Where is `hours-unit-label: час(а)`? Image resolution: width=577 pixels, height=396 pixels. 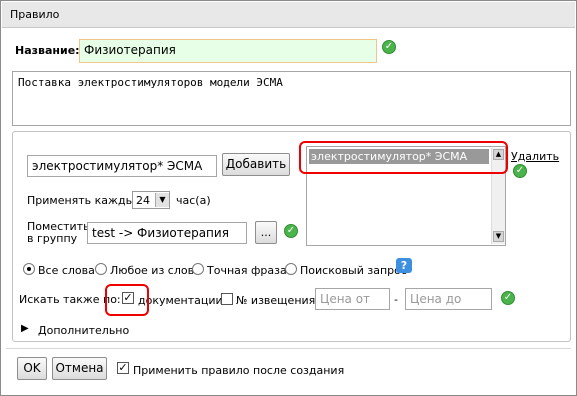
hours-unit-label: час(а) is located at coordinates (193, 200).